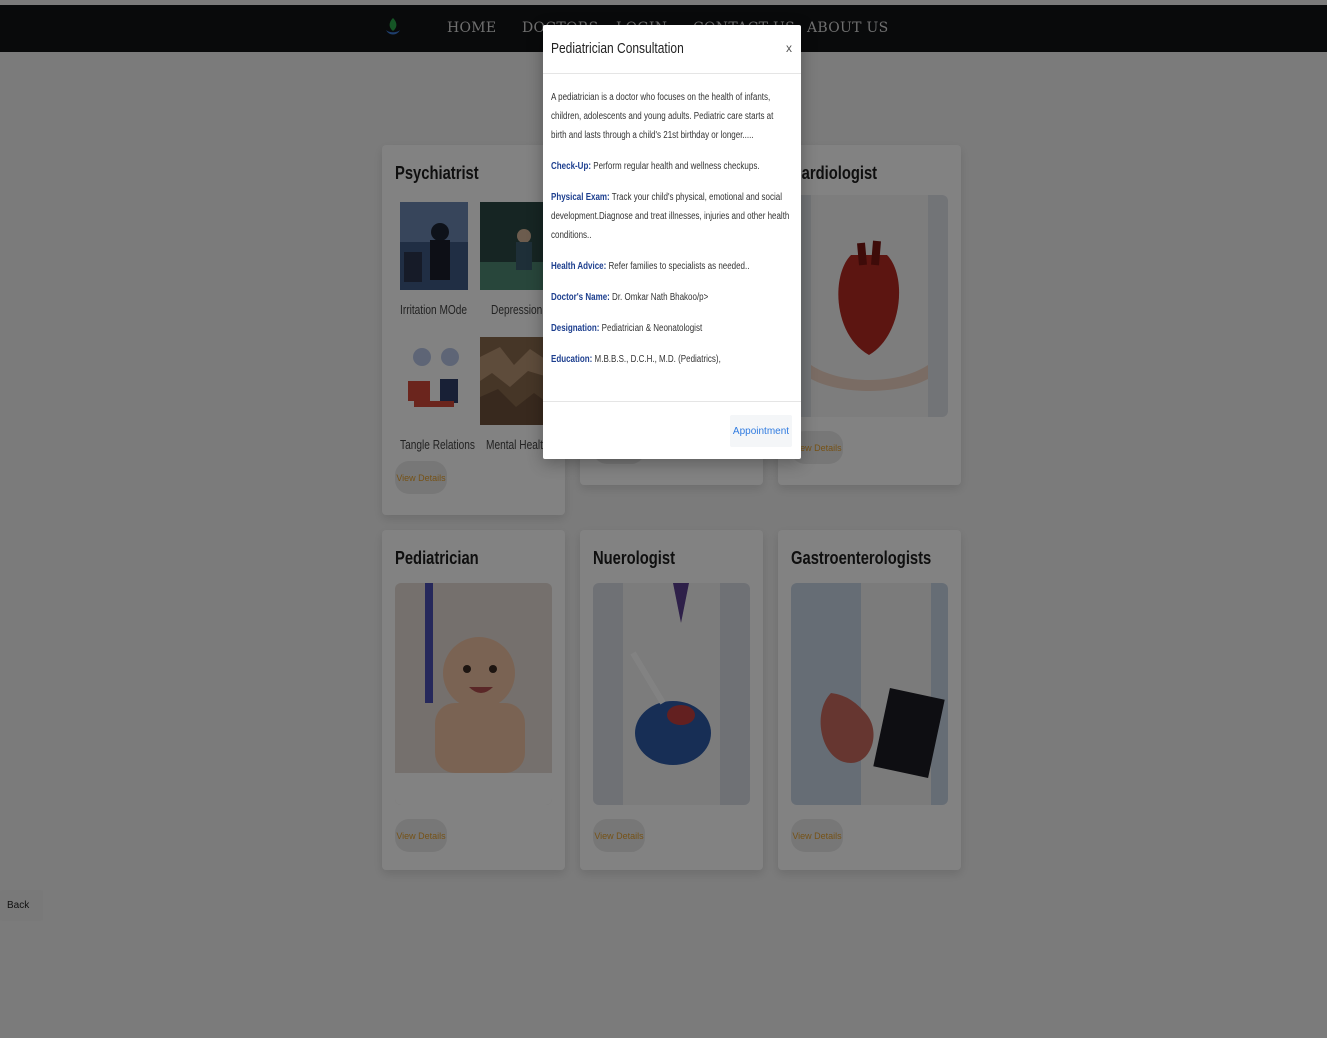  What do you see at coordinates (656, 359) in the screenshot?
I see `education-text: M.B.B.S., D.C.H., M.D. (Pediatrics),` at bounding box center [656, 359].